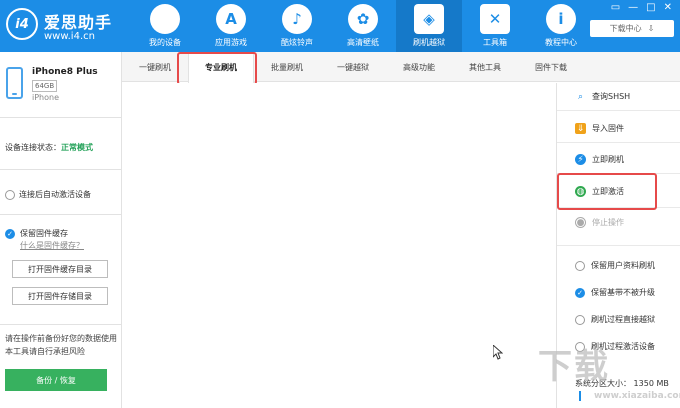  I want to click on nav-label: 我的设备, so click(165, 42).